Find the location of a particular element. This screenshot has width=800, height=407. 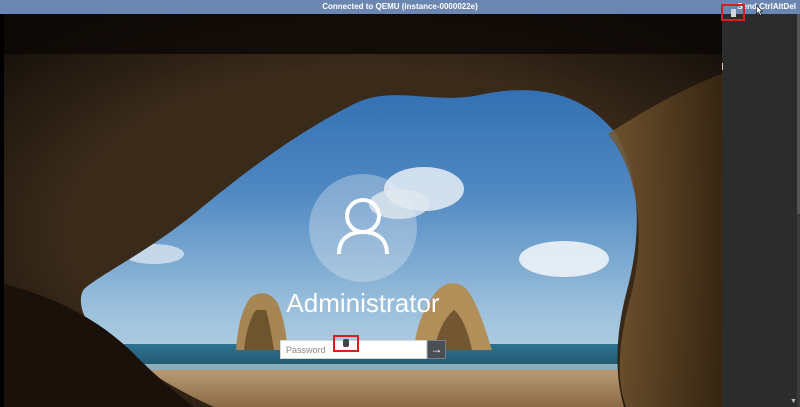

scroll-down-icon: ▼ is located at coordinates (793, 401).